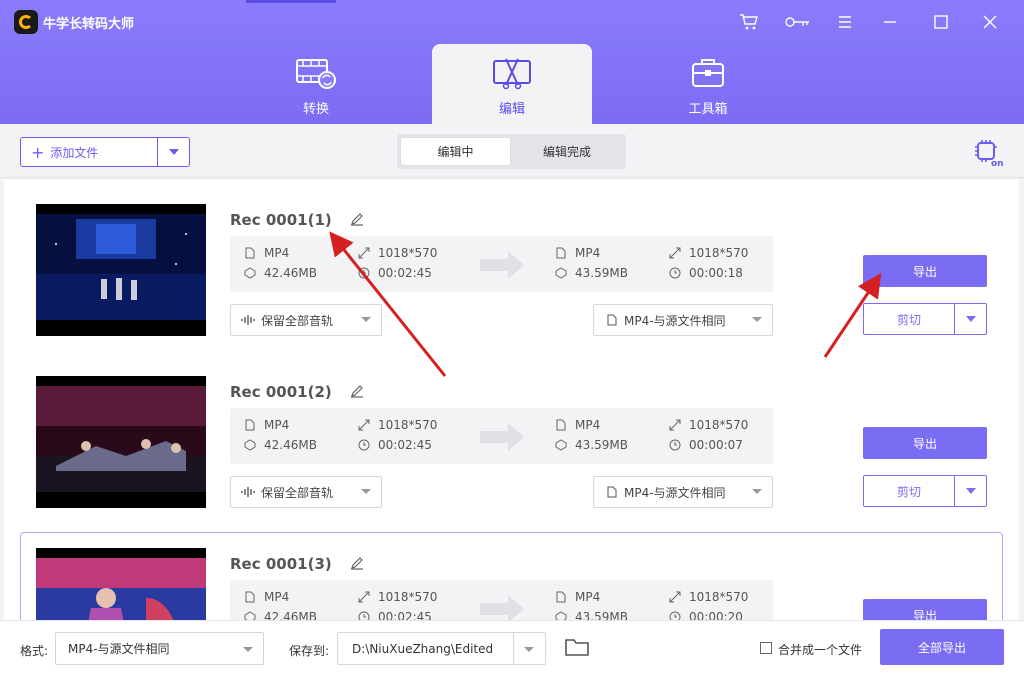  Describe the element at coordinates (990, 22) in the screenshot. I see `close-icon` at that location.